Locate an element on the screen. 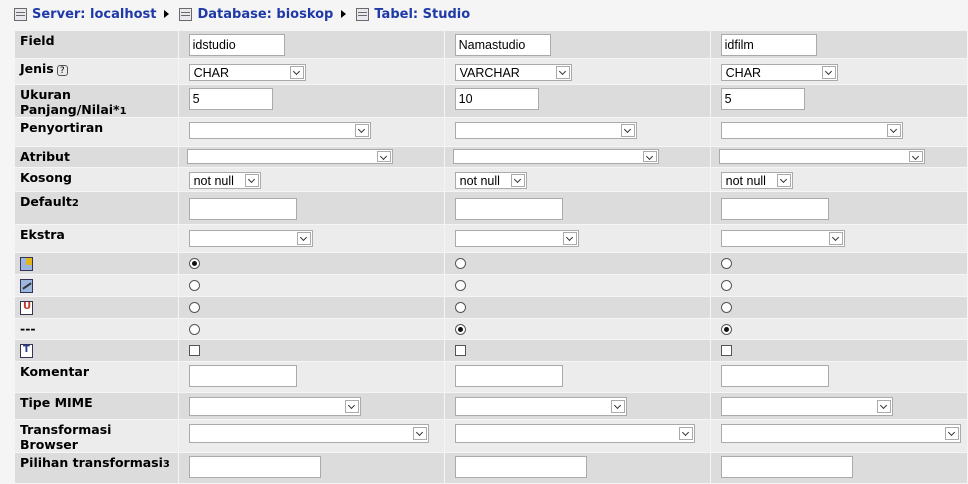 This screenshot has height=484, width=968. row-index is located at coordinates (491, 285).